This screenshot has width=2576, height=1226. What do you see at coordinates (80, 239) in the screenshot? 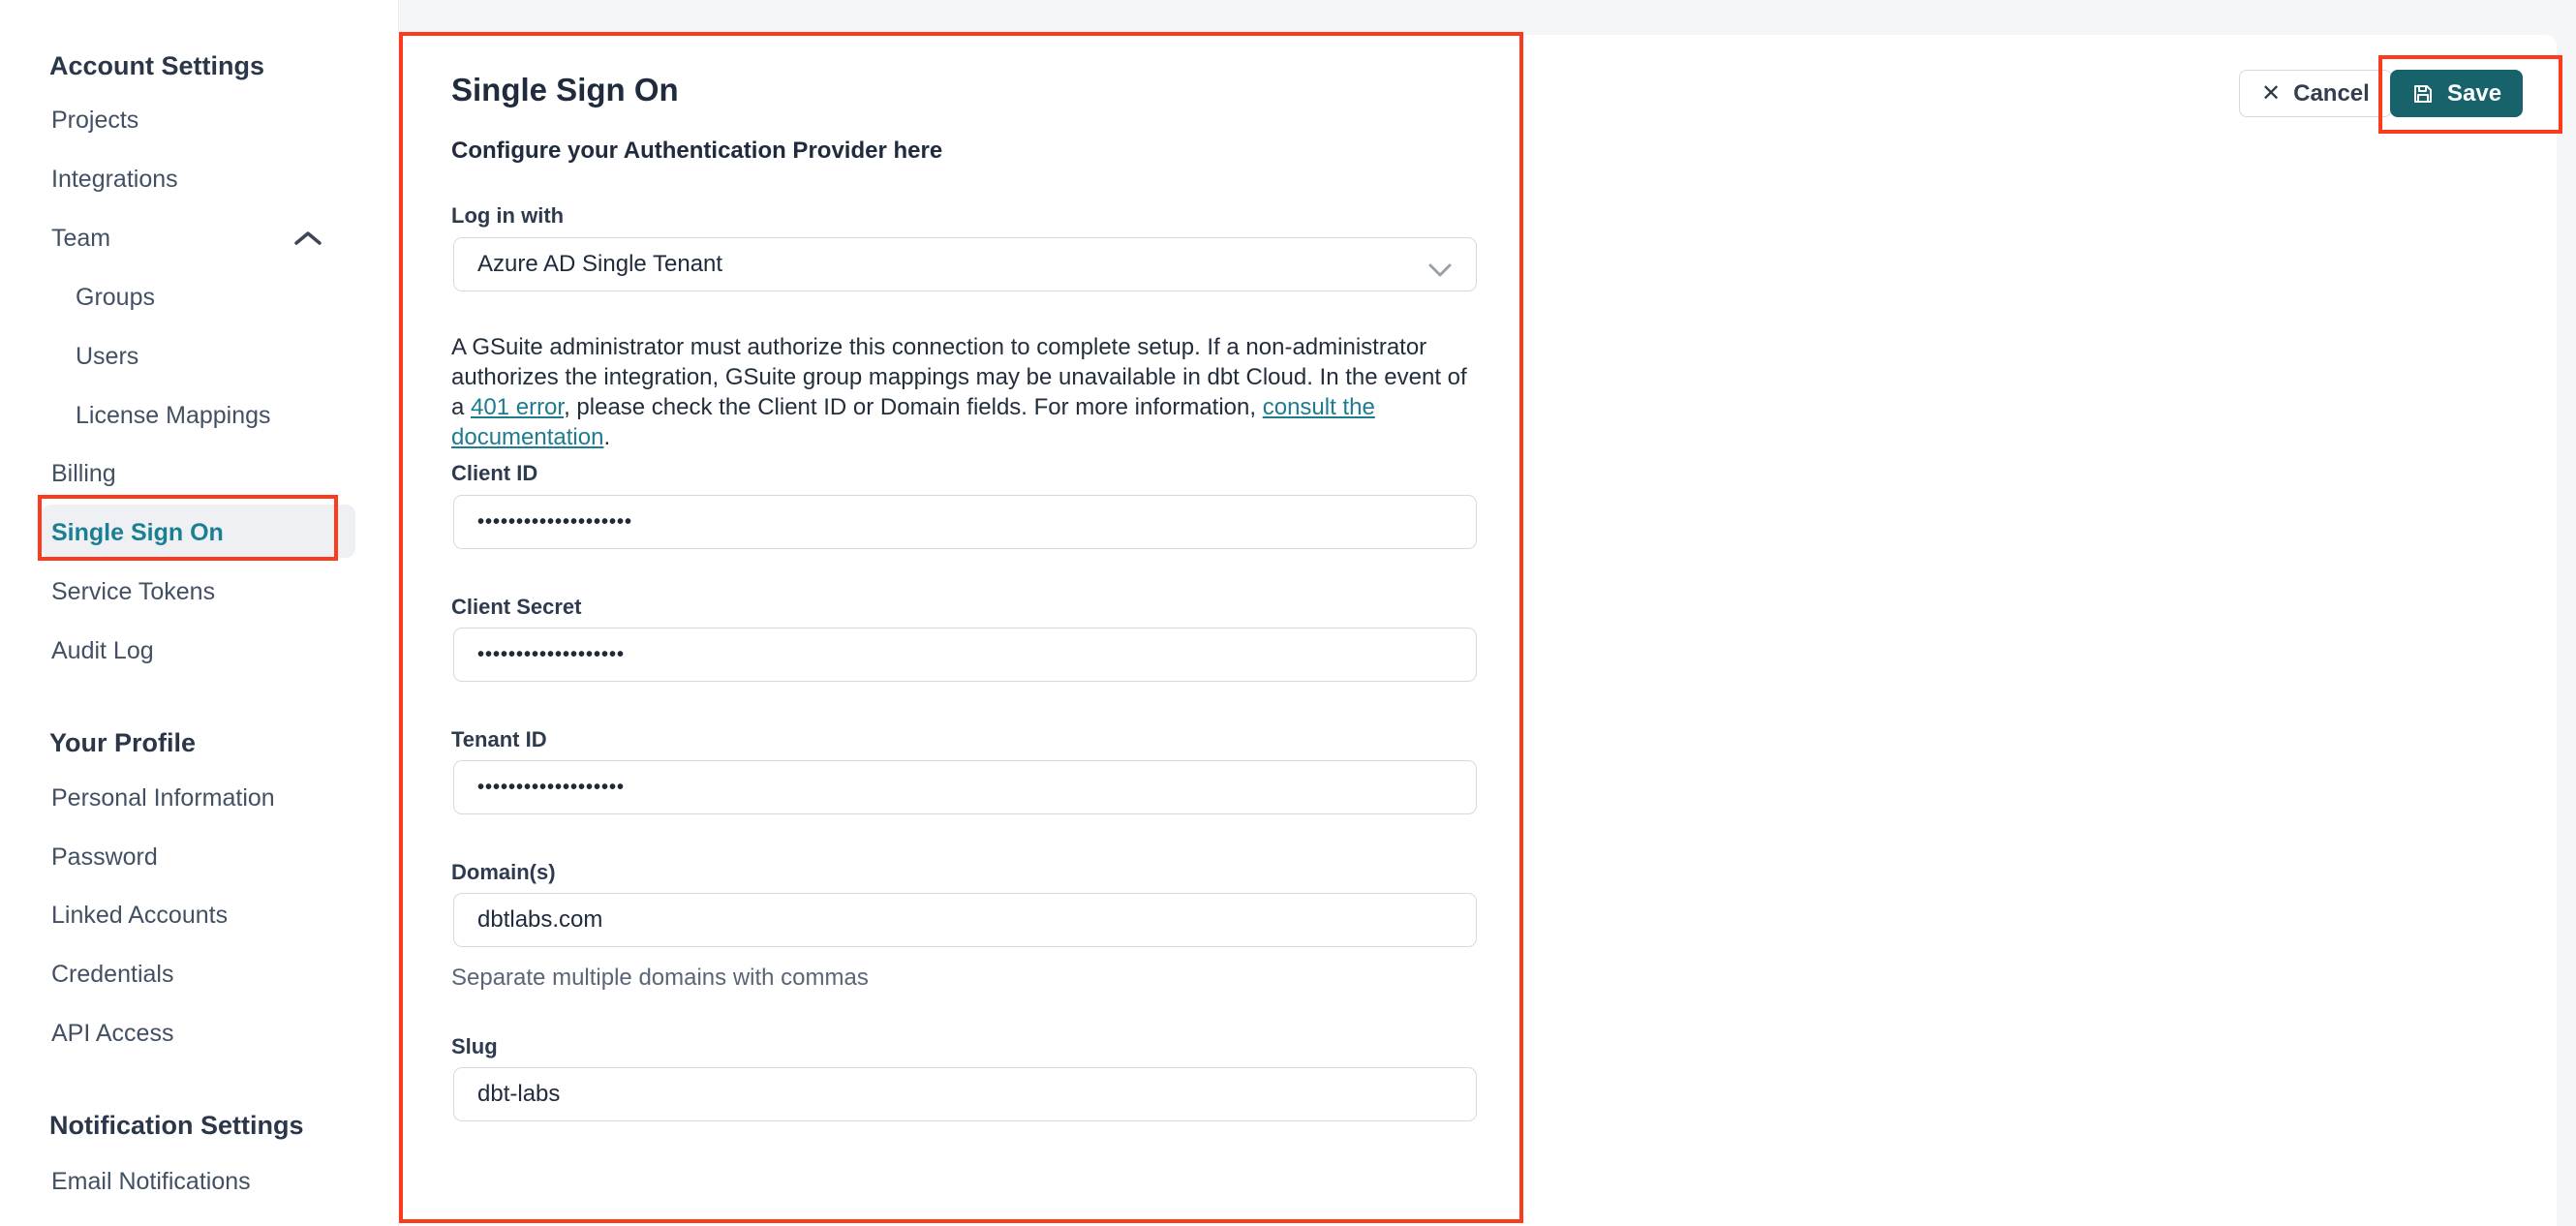
I see `sidebar-item-team: Team` at bounding box center [80, 239].